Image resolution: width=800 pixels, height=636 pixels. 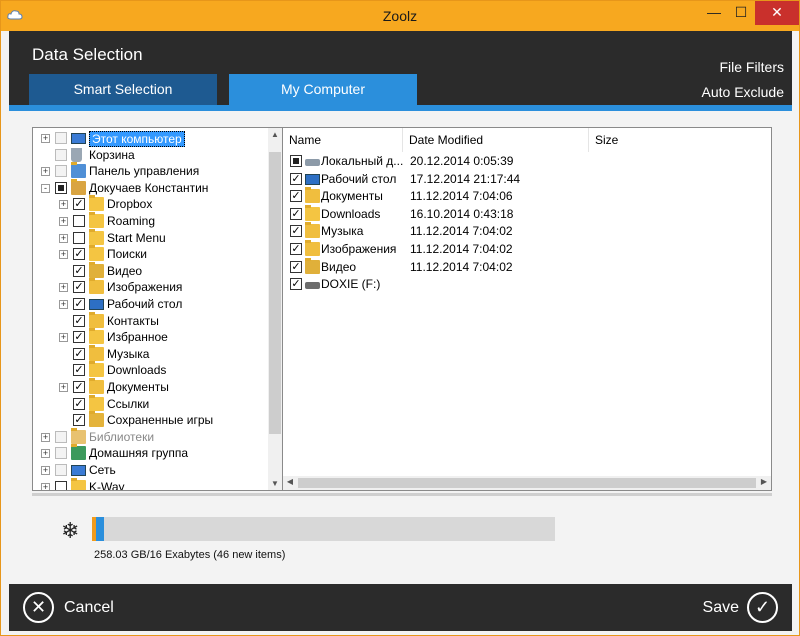 I want to click on homegroup-icon, so click(x=78, y=452).